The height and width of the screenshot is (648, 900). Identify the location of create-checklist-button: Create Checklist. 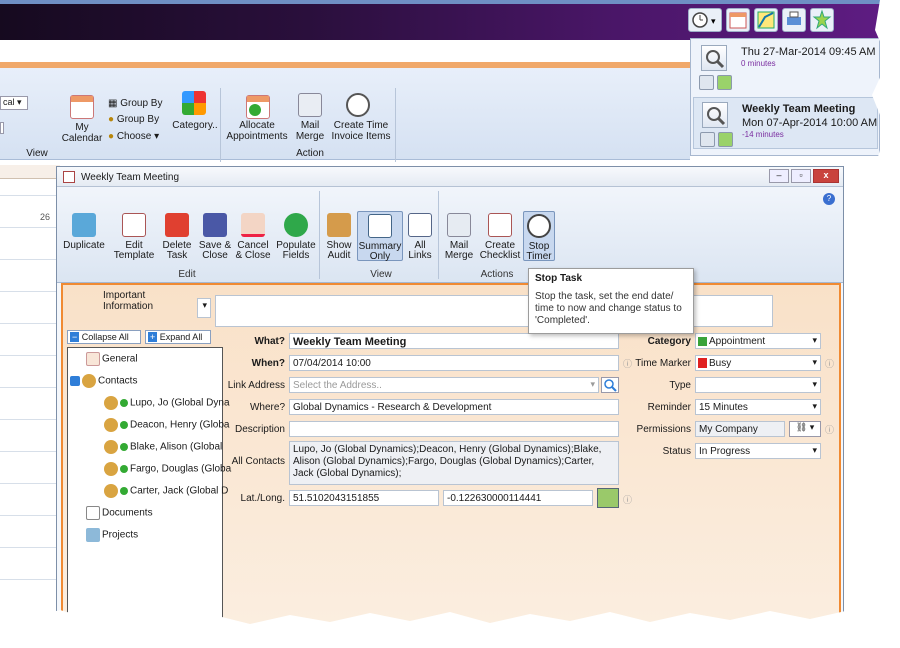
(500, 237).